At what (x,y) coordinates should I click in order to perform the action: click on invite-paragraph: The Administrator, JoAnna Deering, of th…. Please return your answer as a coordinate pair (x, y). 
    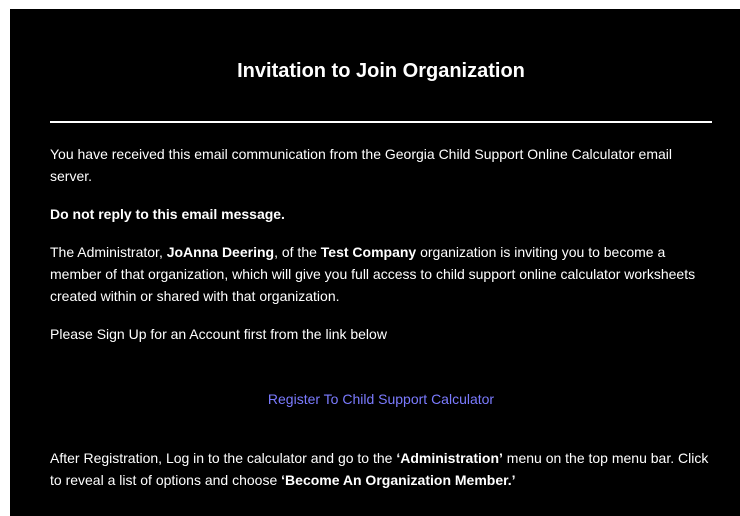
    Looking at the image, I should click on (381, 274).